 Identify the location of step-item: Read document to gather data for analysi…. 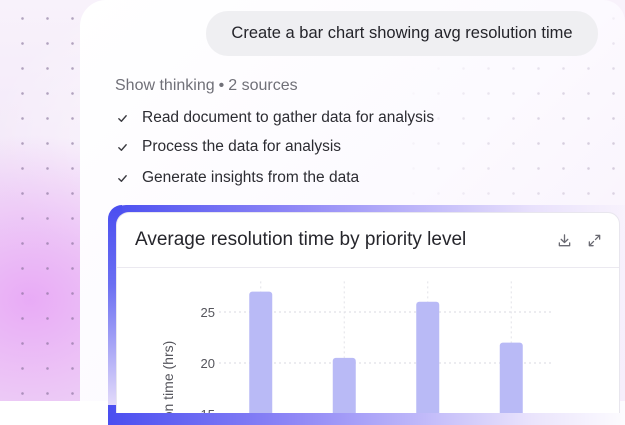
(275, 118).